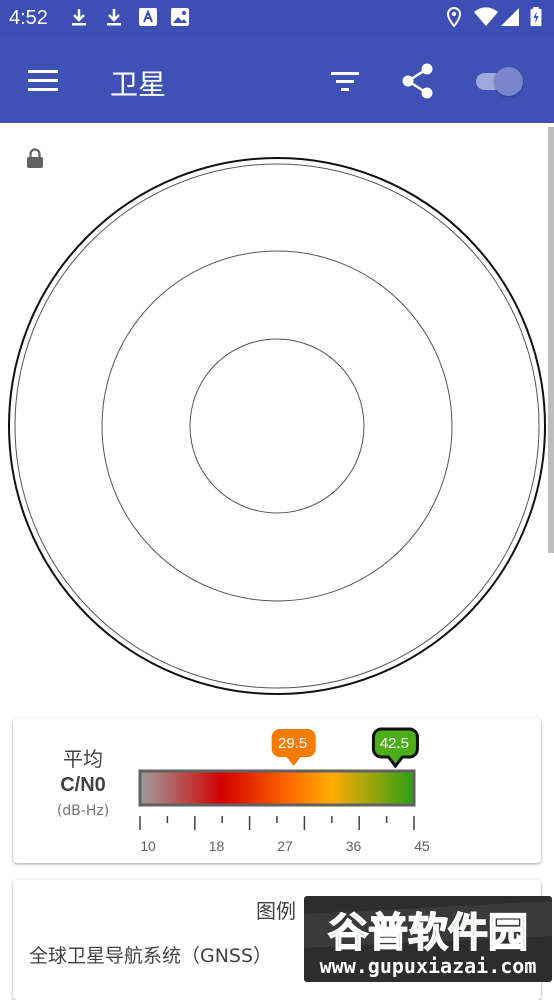  Describe the element at coordinates (418, 81) in the screenshot. I see `share-icon` at that location.